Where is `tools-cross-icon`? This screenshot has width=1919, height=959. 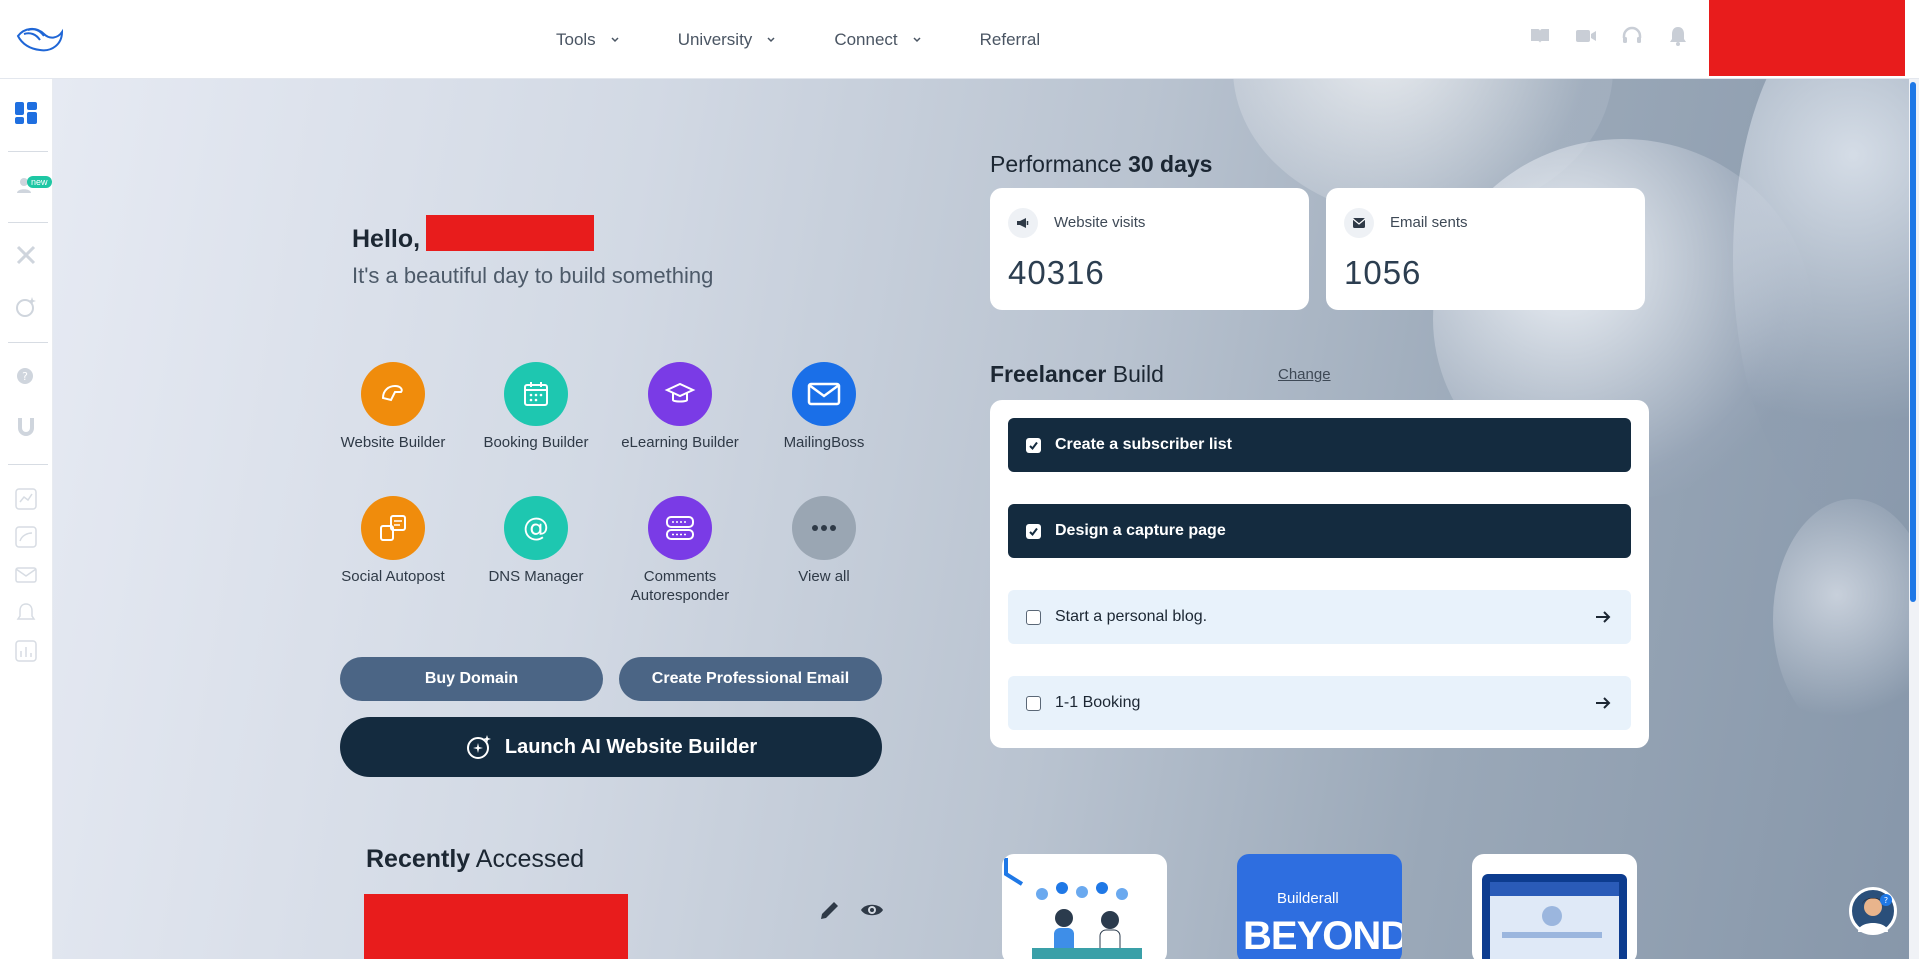 tools-cross-icon is located at coordinates (26, 255).